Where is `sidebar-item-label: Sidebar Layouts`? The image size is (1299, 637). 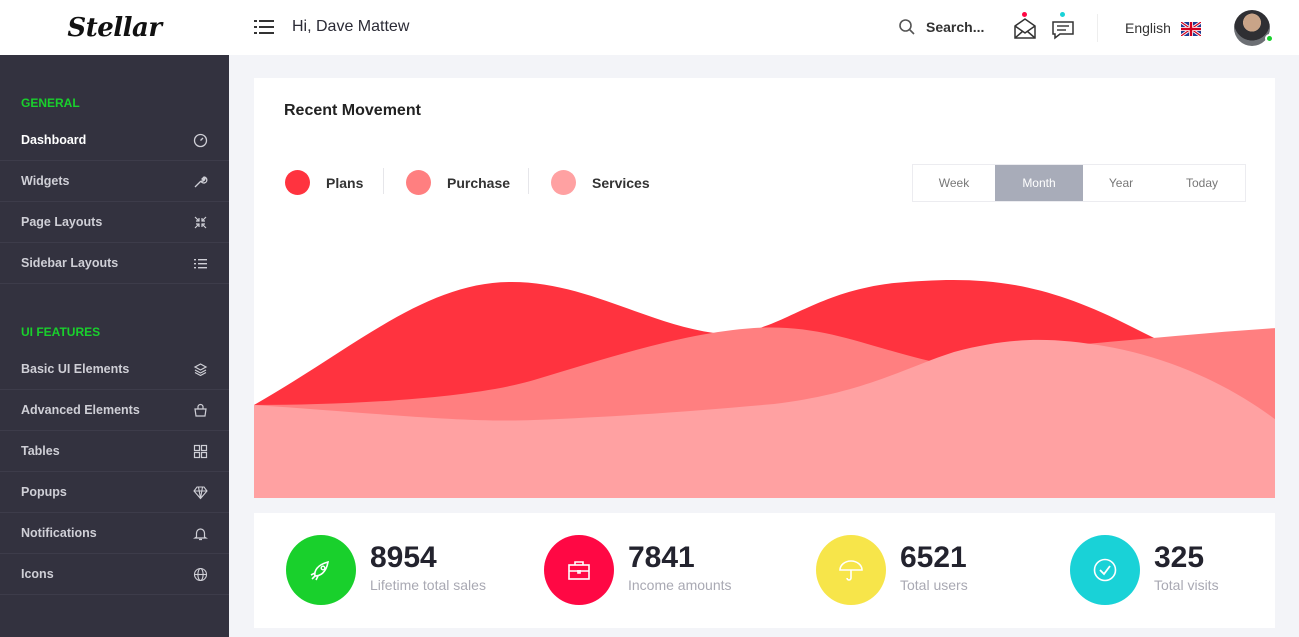 sidebar-item-label: Sidebar Layouts is located at coordinates (70, 263).